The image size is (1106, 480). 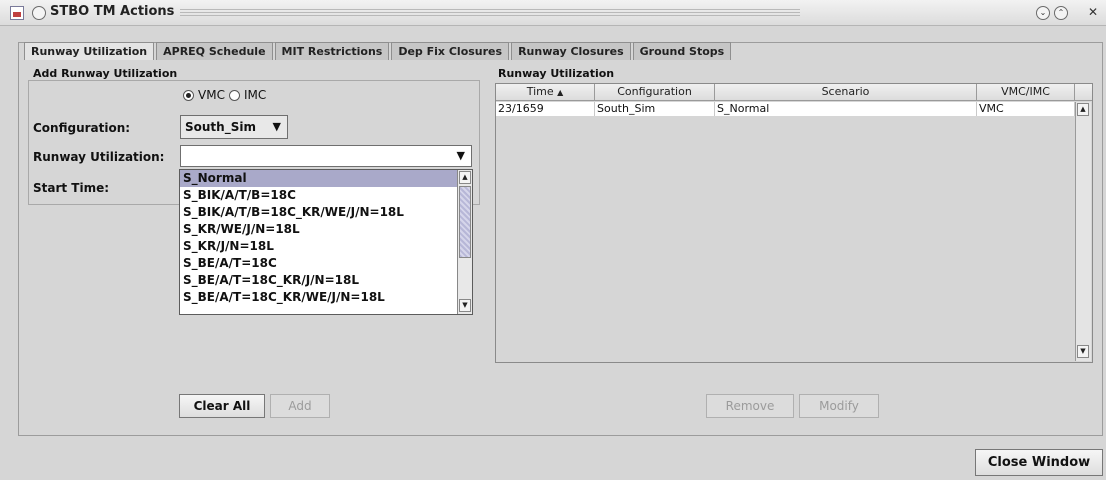 What do you see at coordinates (1026, 92) in the screenshot?
I see `column-header-vmc-imc: VMC/IMC` at bounding box center [1026, 92].